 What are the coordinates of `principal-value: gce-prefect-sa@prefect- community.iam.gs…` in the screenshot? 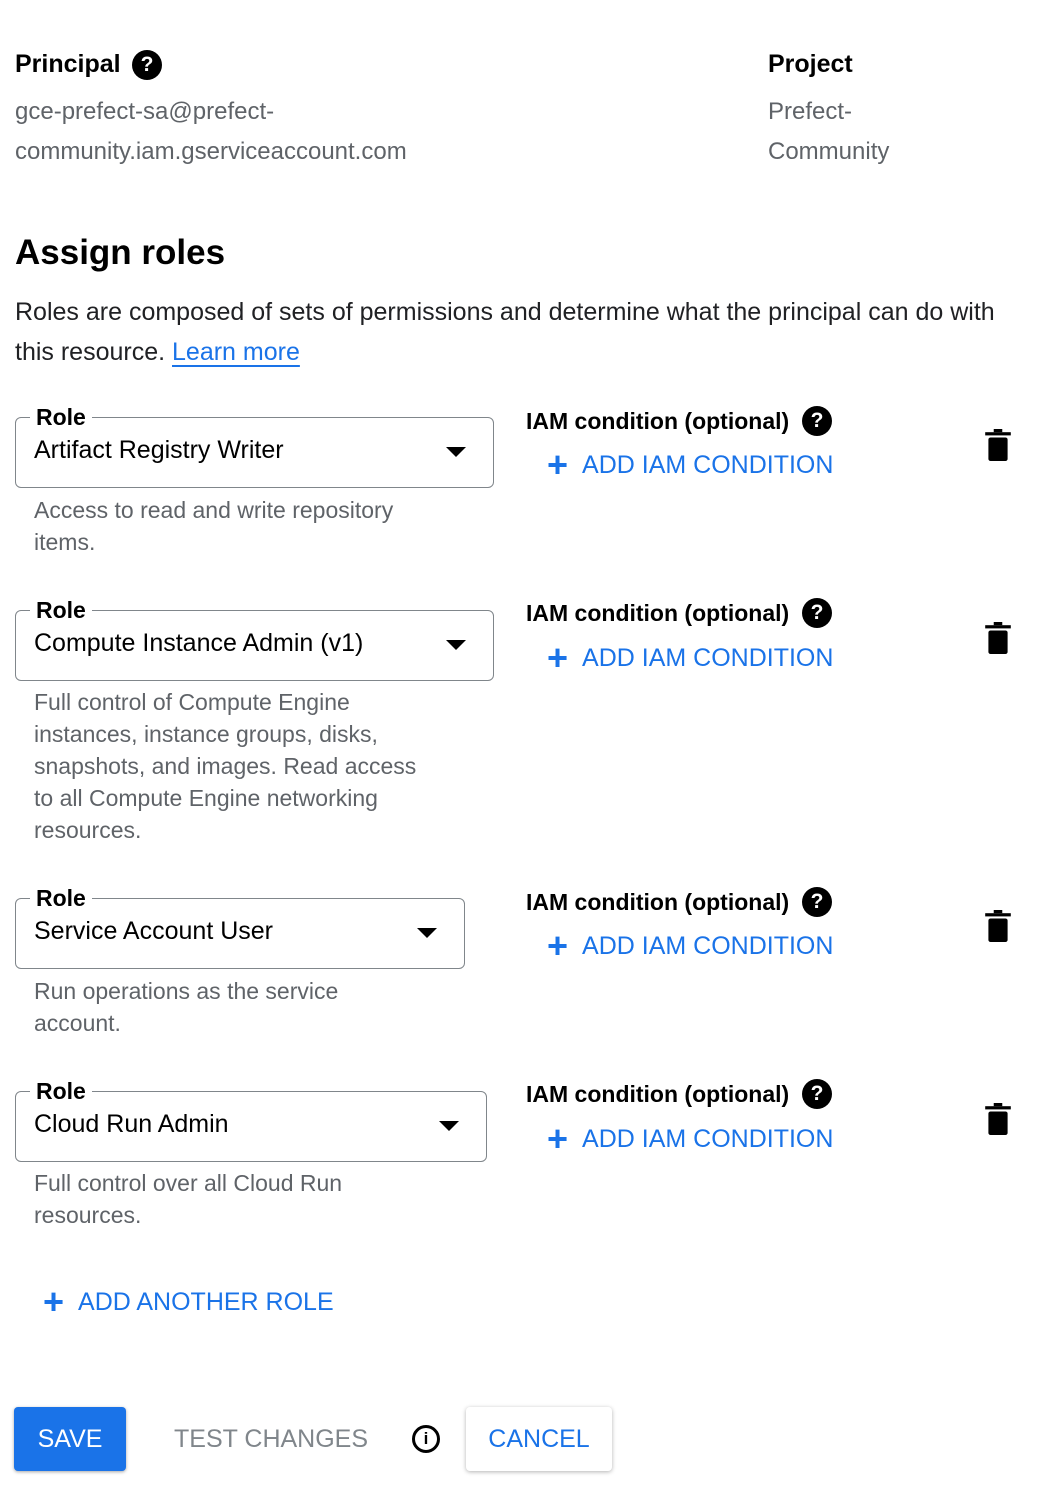 It's located at (315, 132).